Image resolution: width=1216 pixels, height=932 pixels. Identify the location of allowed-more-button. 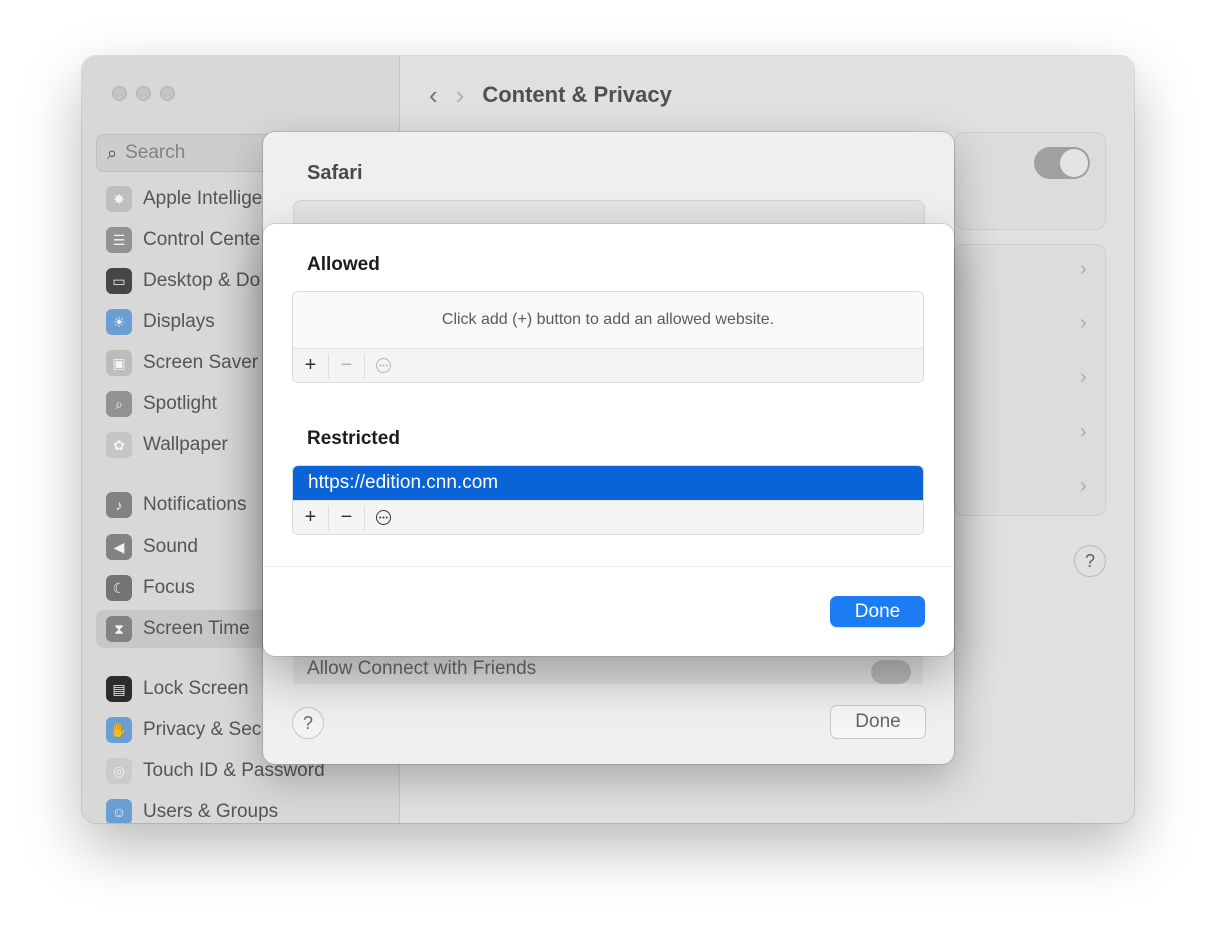
(383, 366).